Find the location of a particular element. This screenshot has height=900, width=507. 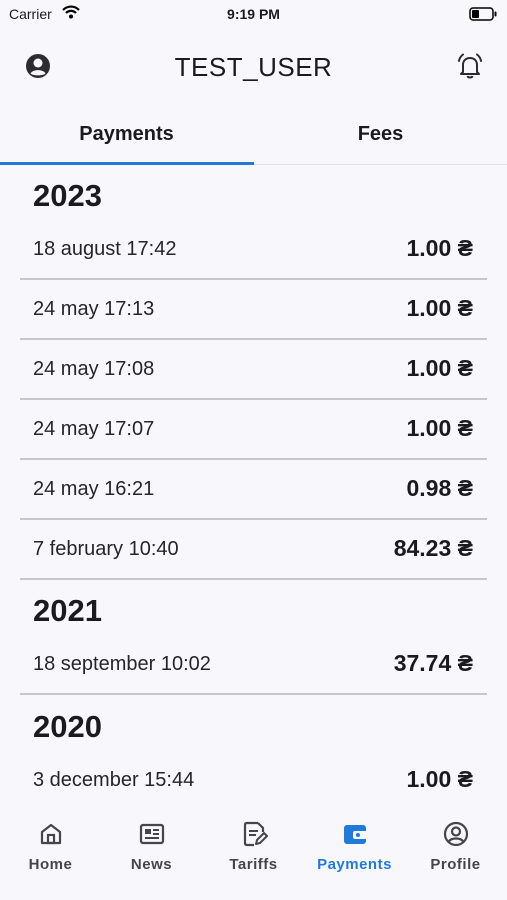

tab-active-indicator is located at coordinates (127, 163).